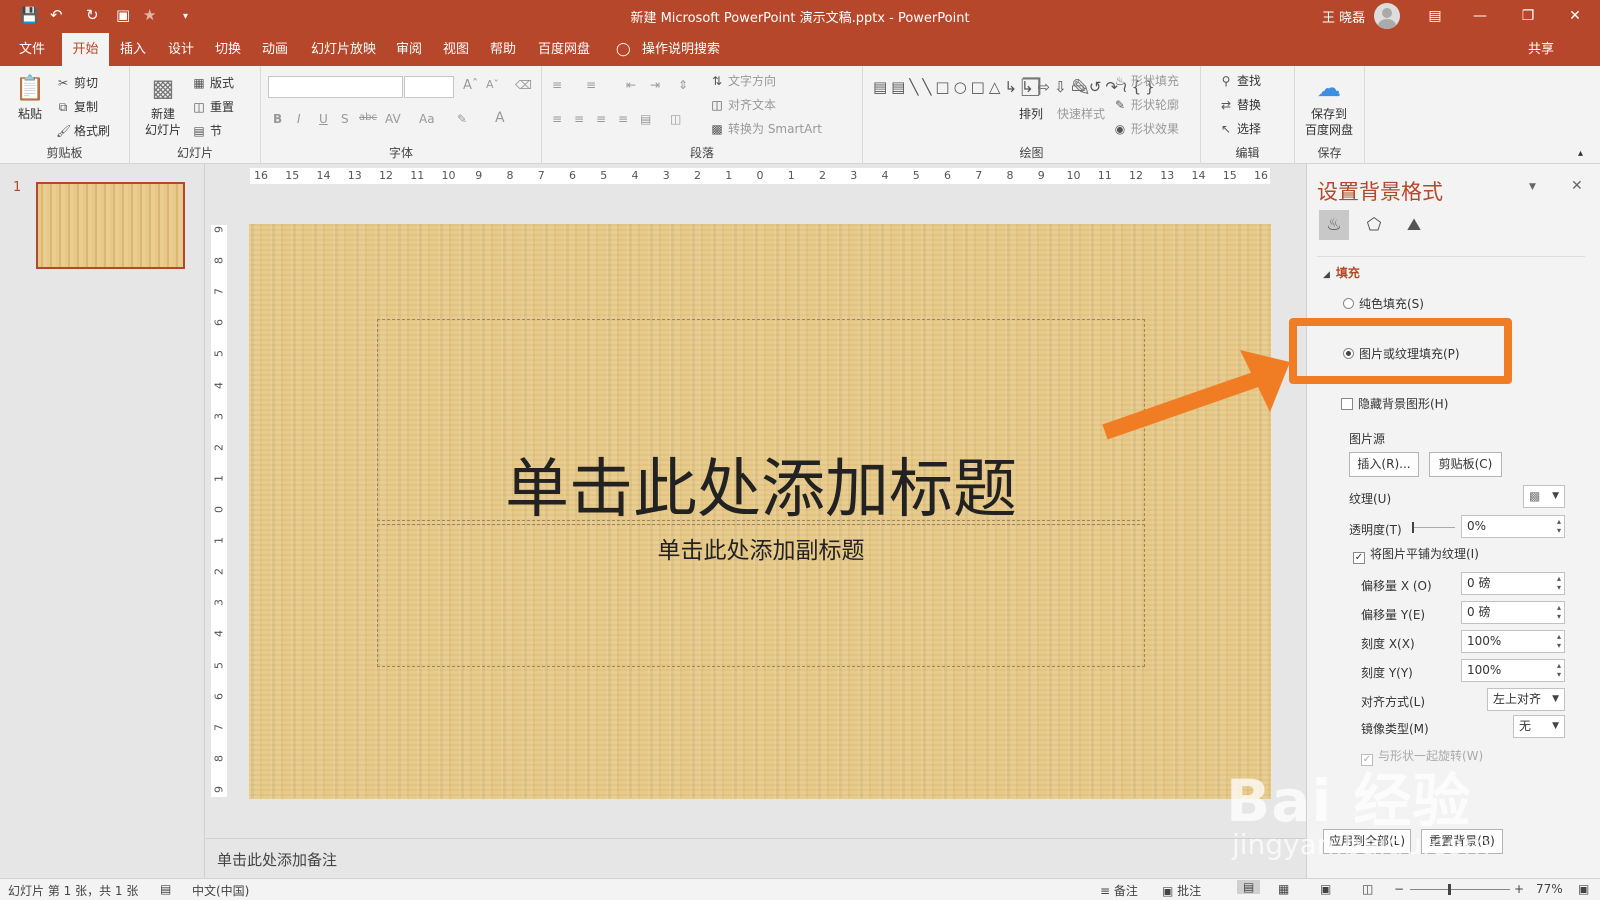 This screenshot has width=1600, height=900. I want to click on tab-design: 设计, so click(181, 49).